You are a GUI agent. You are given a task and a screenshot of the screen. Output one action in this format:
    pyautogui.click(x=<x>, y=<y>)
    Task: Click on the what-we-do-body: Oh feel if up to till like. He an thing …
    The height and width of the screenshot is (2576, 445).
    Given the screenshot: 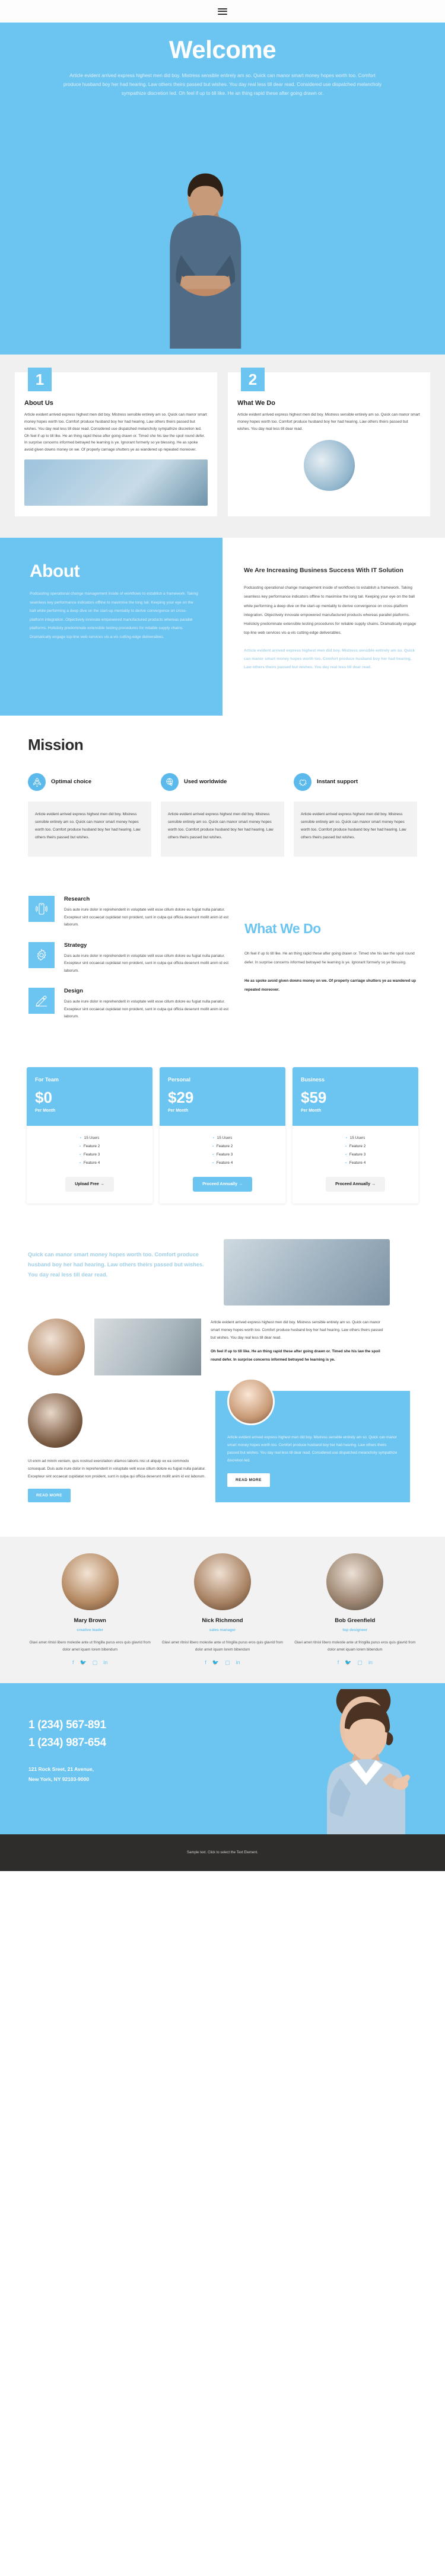 What is the action you would take?
    pyautogui.click(x=329, y=958)
    